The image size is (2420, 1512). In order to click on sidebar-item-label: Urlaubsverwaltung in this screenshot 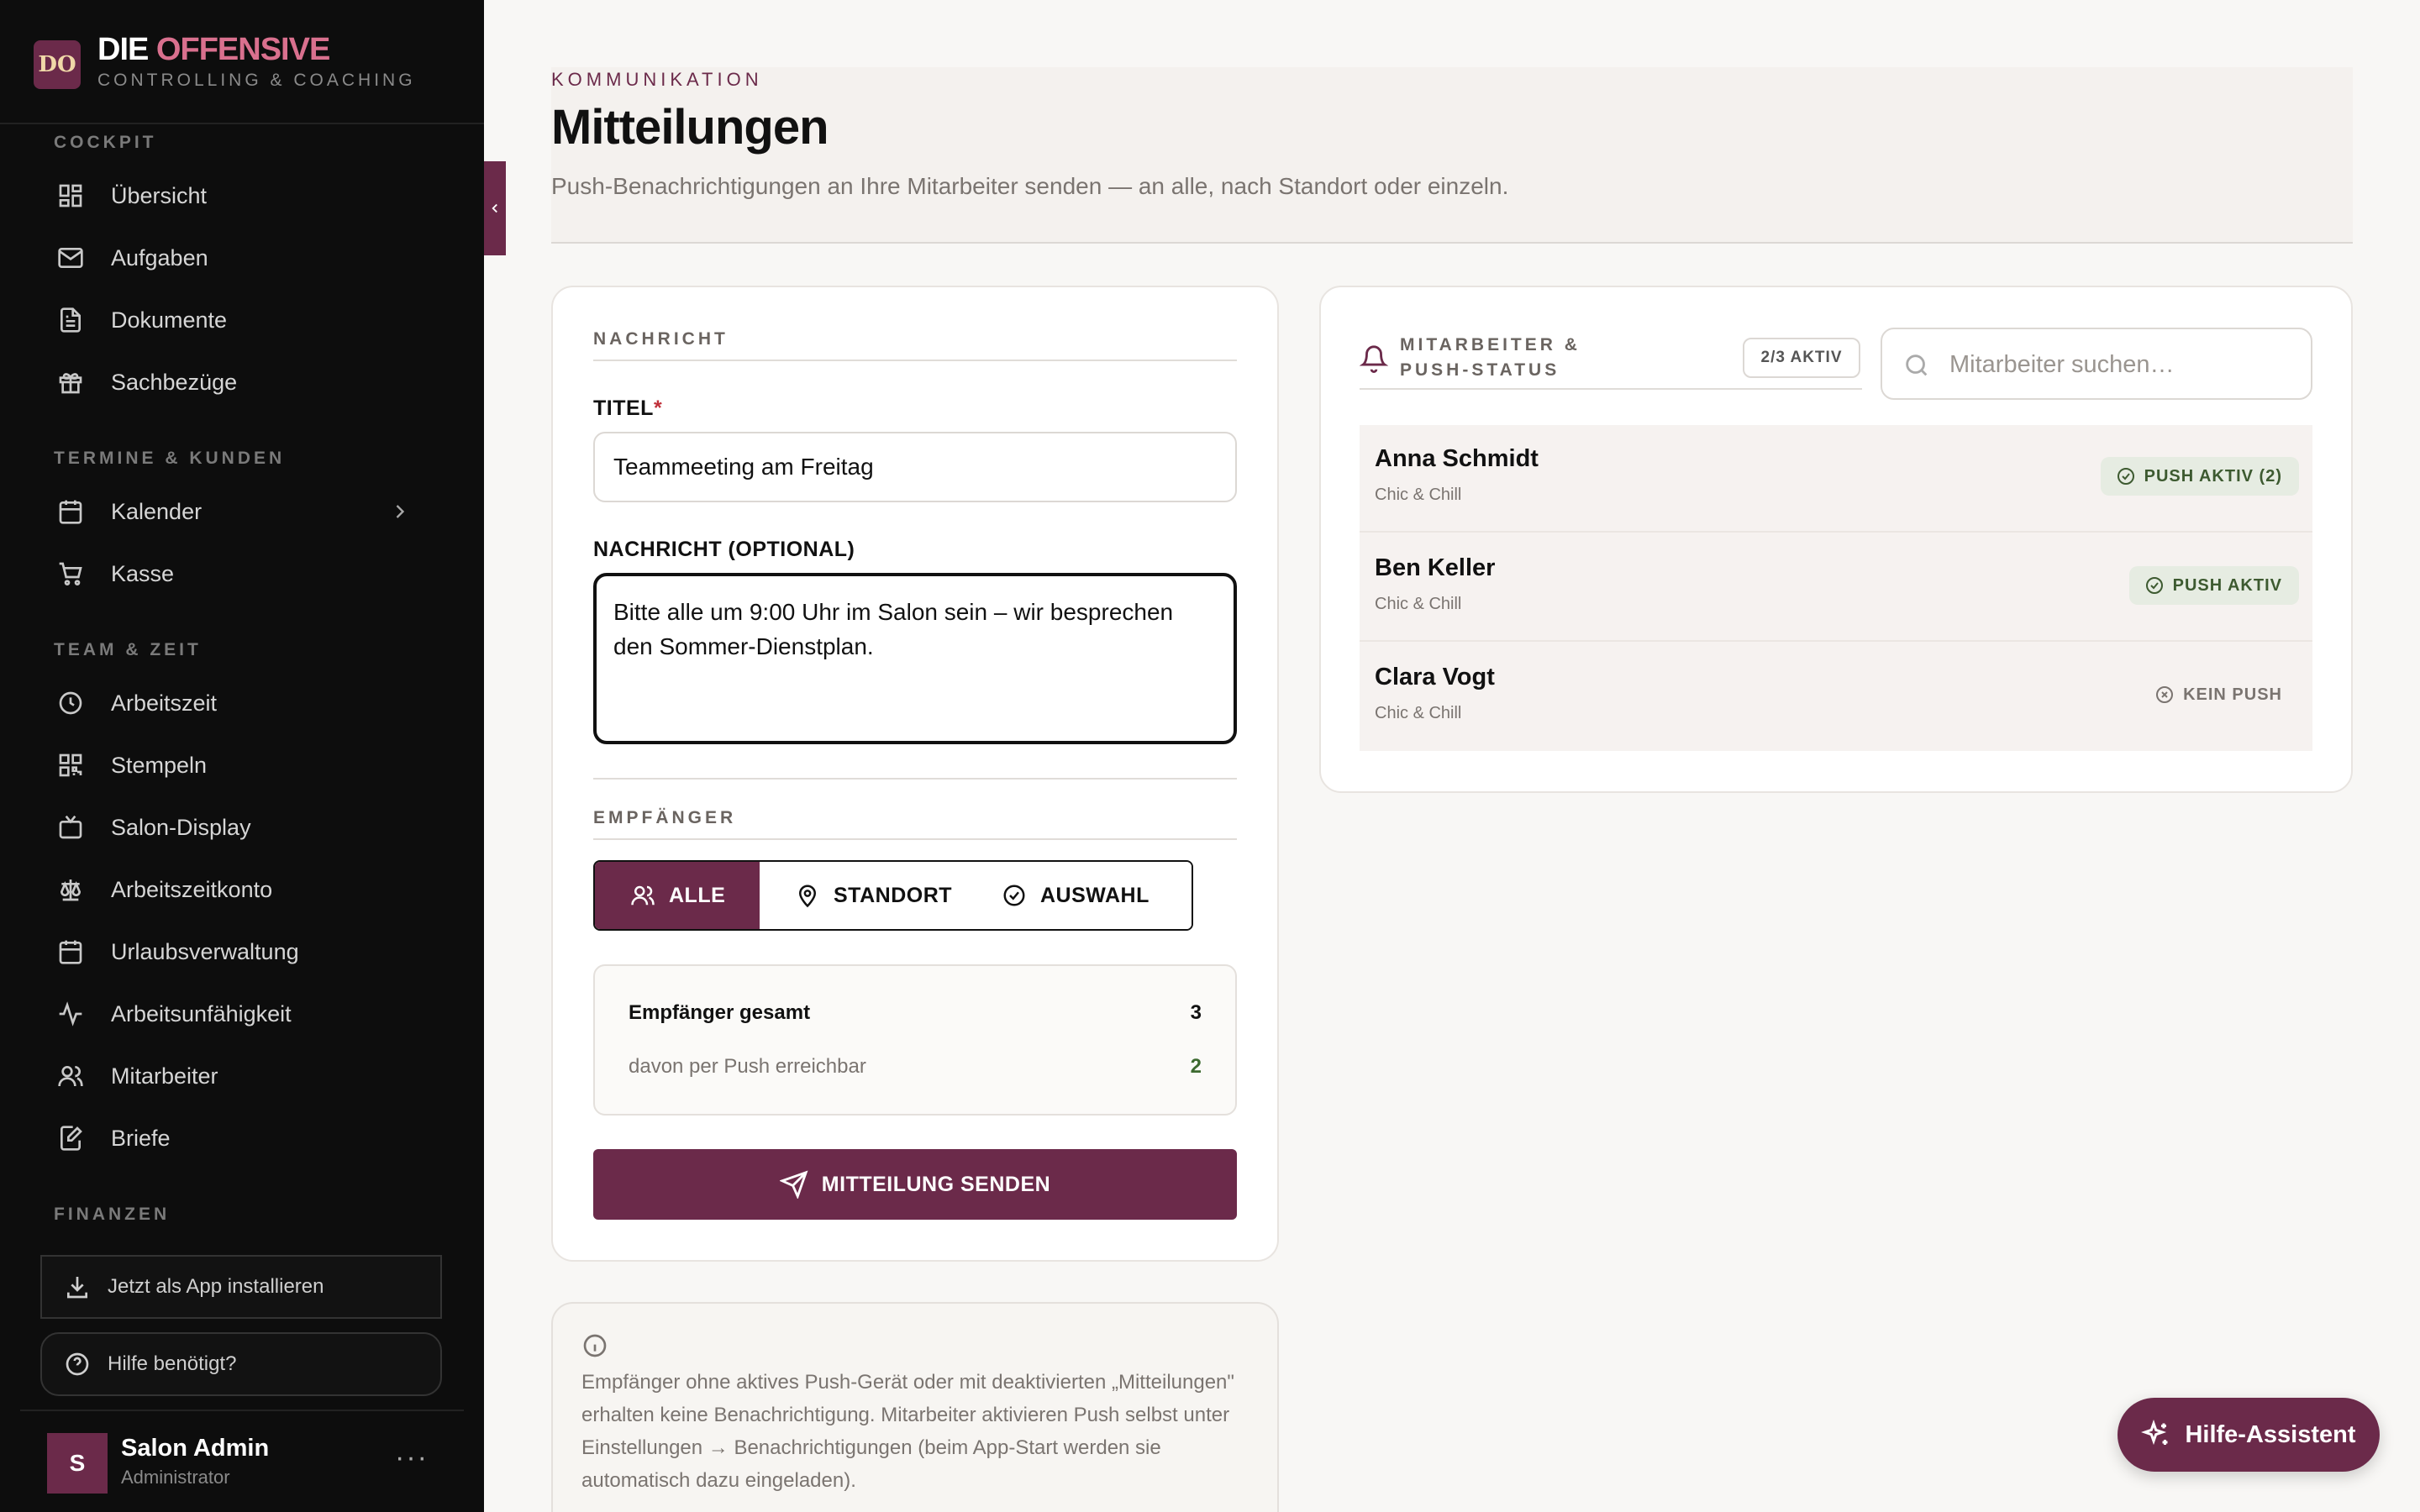, I will do `click(205, 951)`.